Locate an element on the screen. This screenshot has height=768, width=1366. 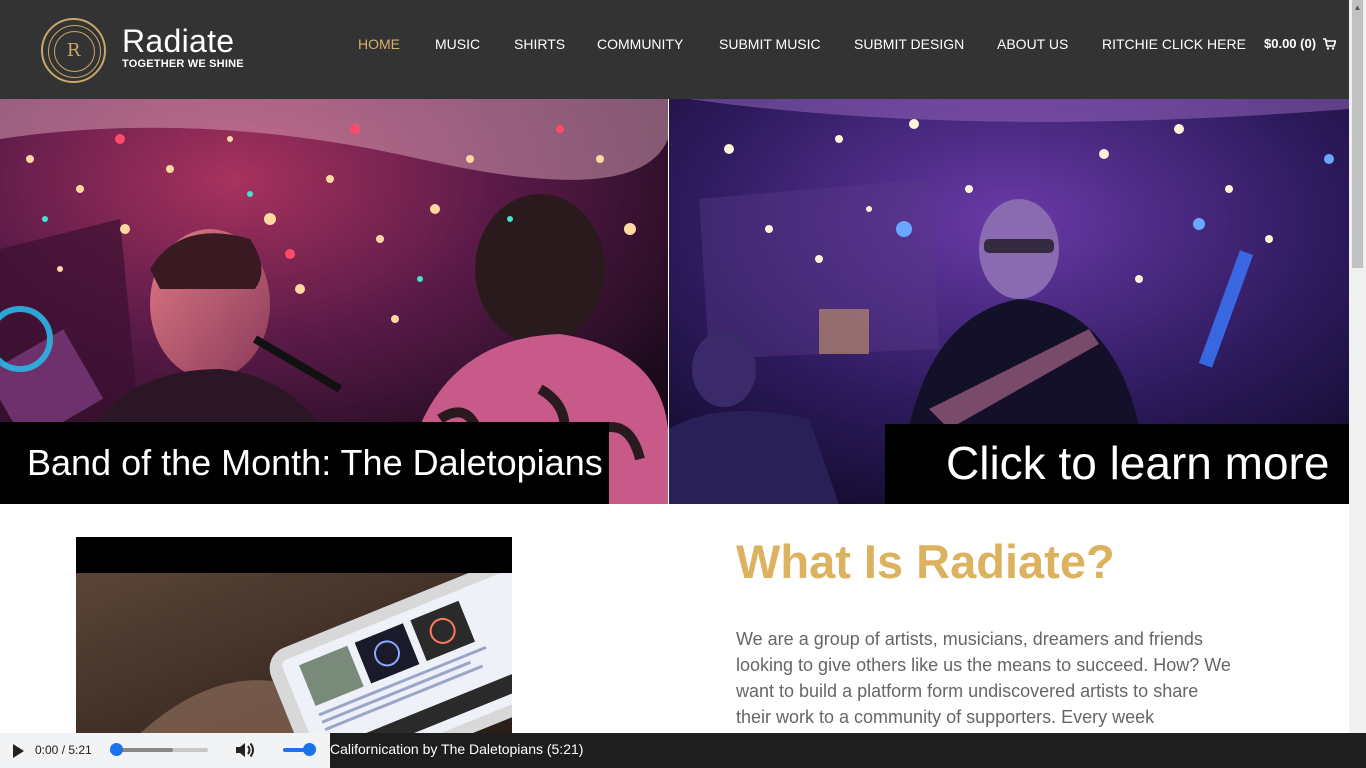
intro-video is located at coordinates (294, 637).